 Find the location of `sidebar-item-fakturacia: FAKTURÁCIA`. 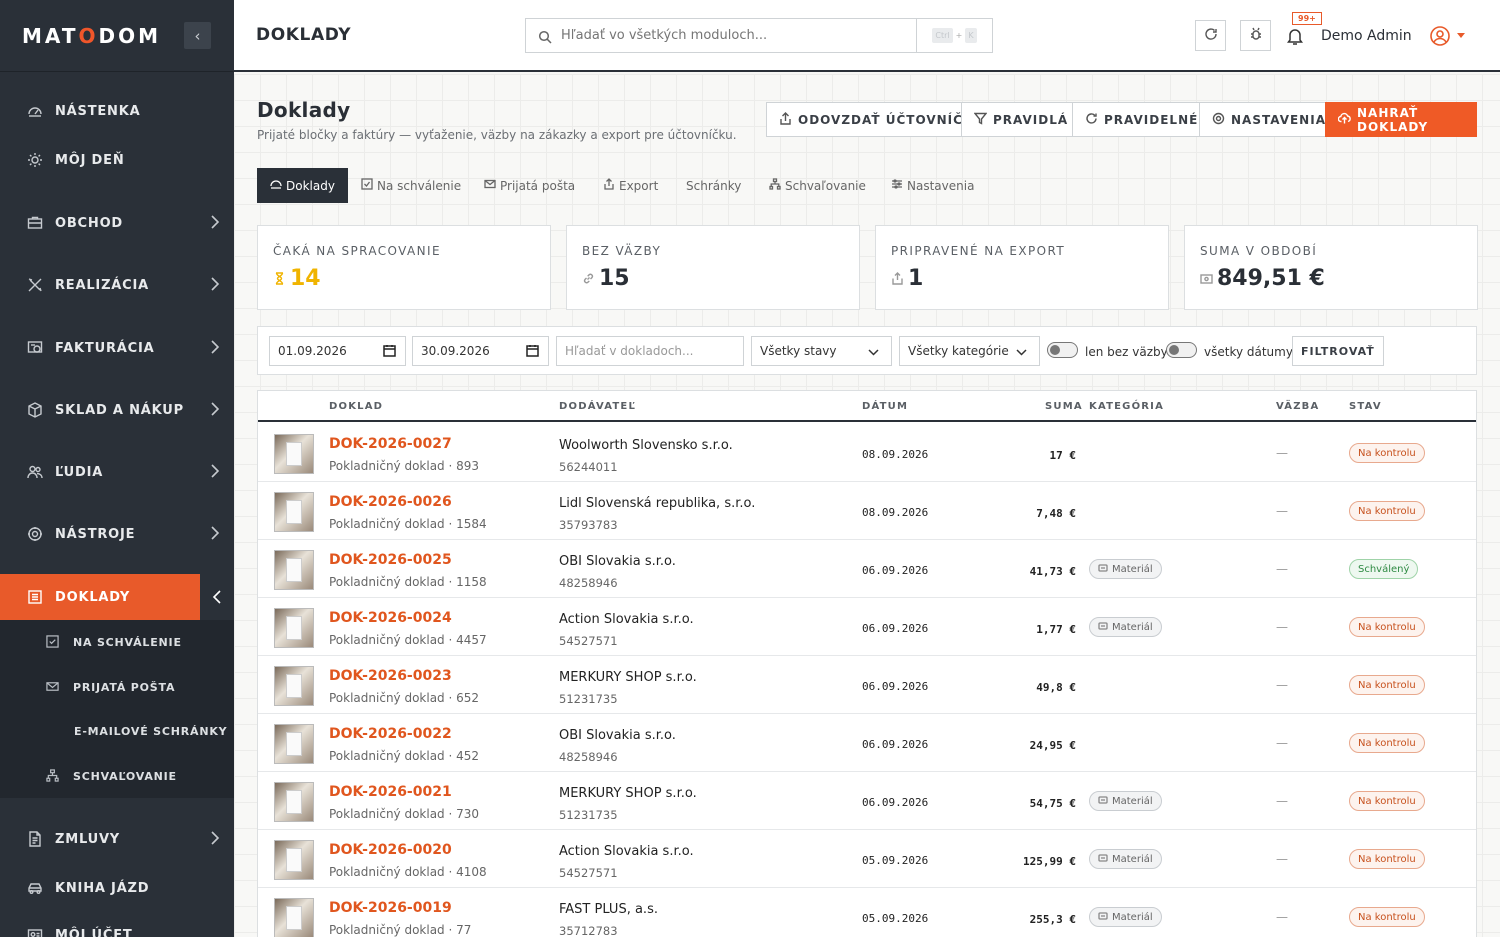

sidebar-item-fakturacia: FAKTURÁCIA is located at coordinates (117, 348).